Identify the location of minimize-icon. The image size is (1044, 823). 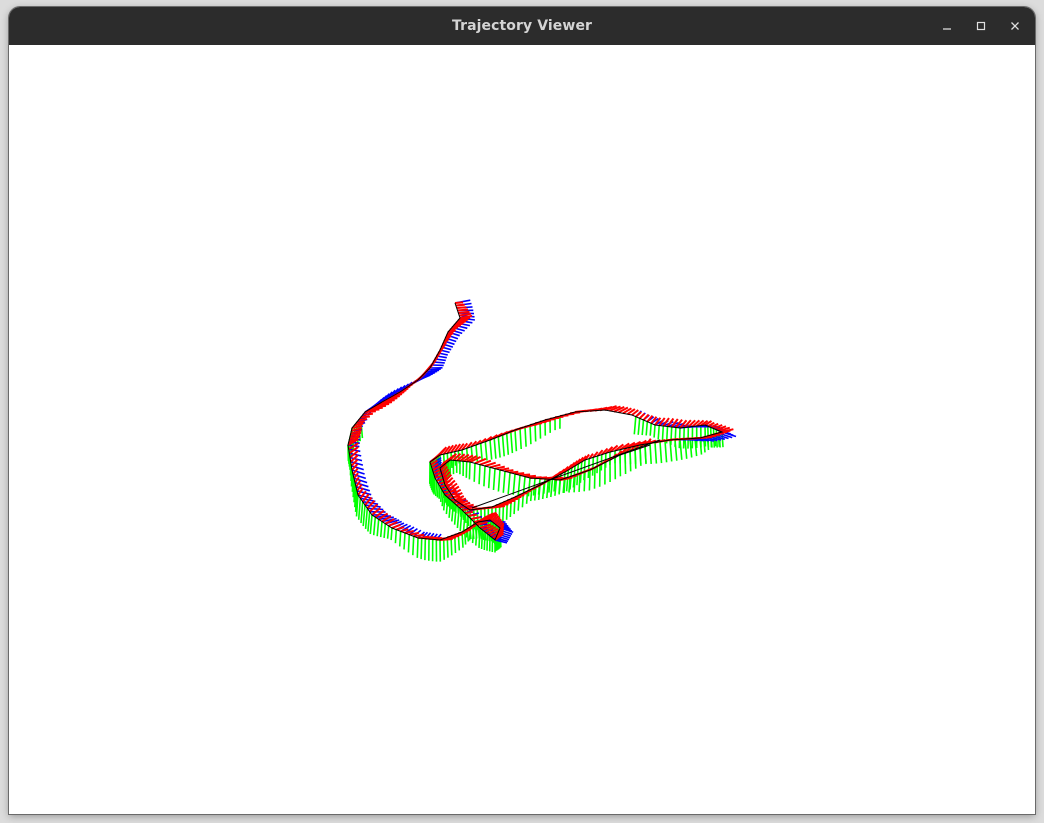
(947, 29).